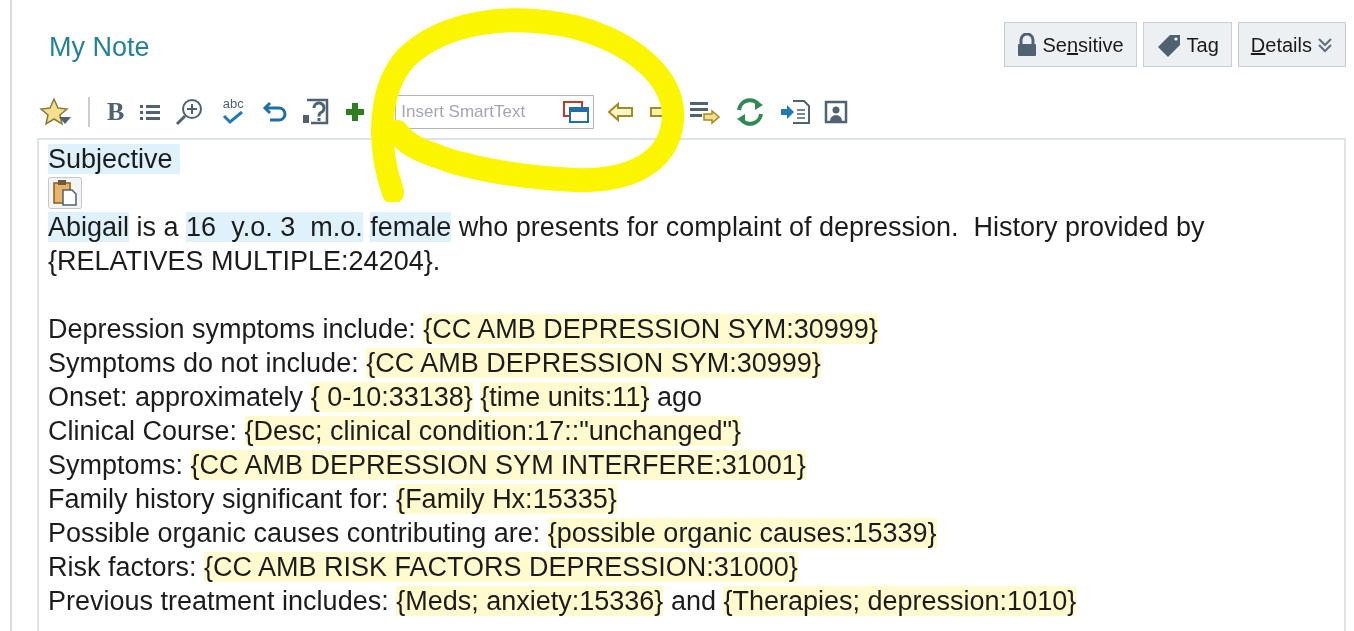 This screenshot has height=631, width=1354. What do you see at coordinates (375, 397) in the screenshot?
I see `note-line: Onset: approximately { 0-10:33138} {time units:11} ago` at bounding box center [375, 397].